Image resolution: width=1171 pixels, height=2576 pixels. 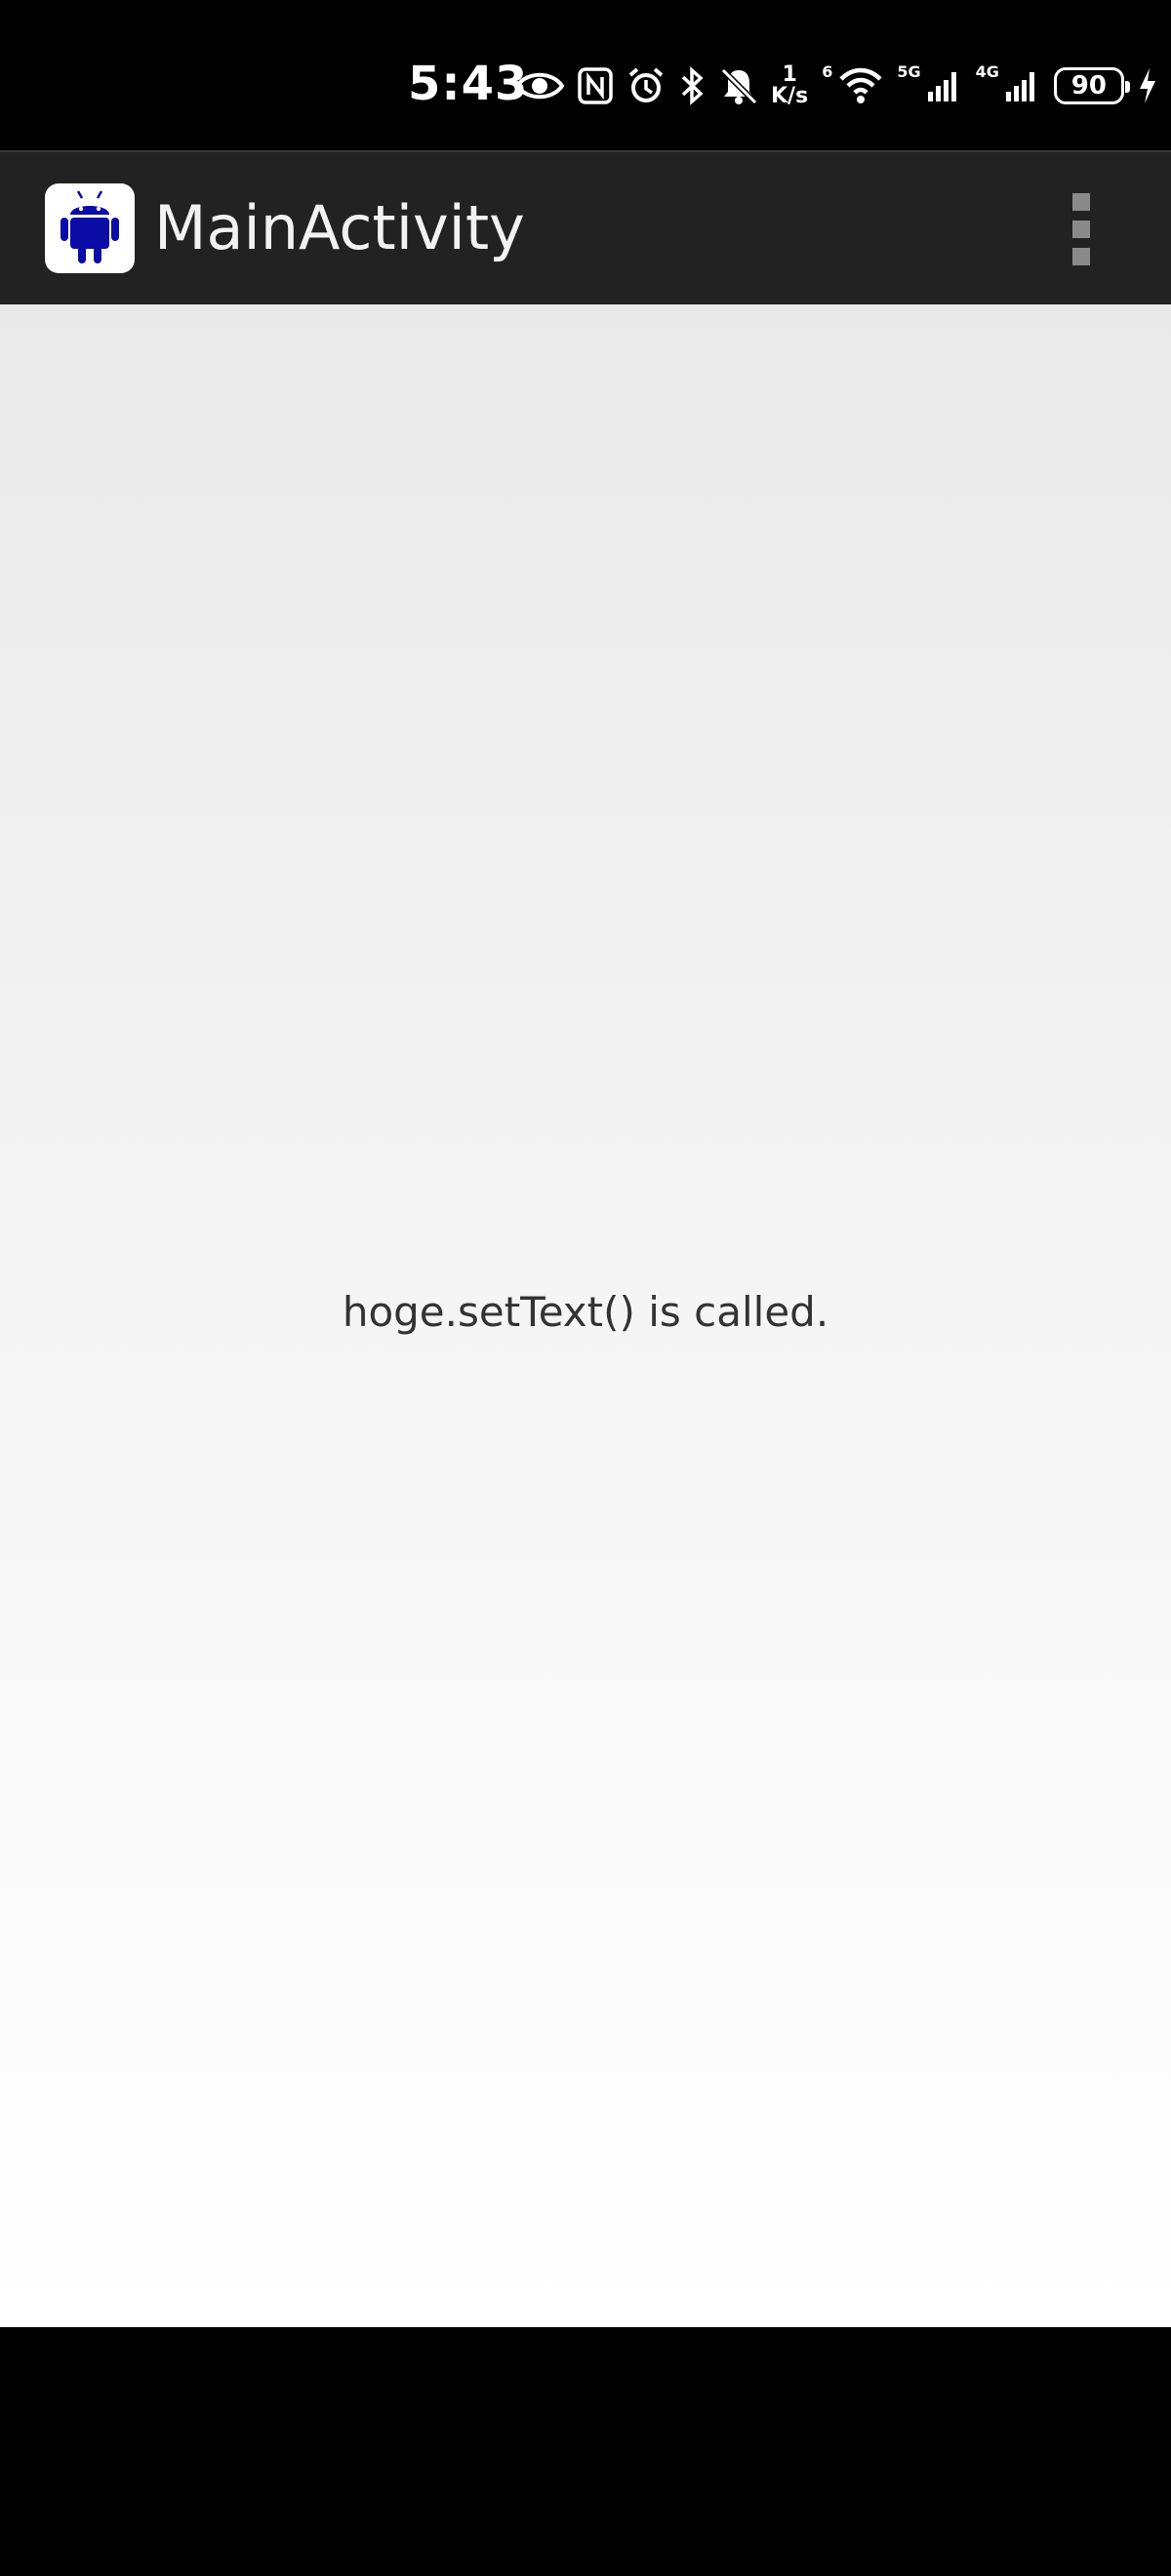 What do you see at coordinates (585, 1312) in the screenshot?
I see `message-text: hoge.setText() is called.` at bounding box center [585, 1312].